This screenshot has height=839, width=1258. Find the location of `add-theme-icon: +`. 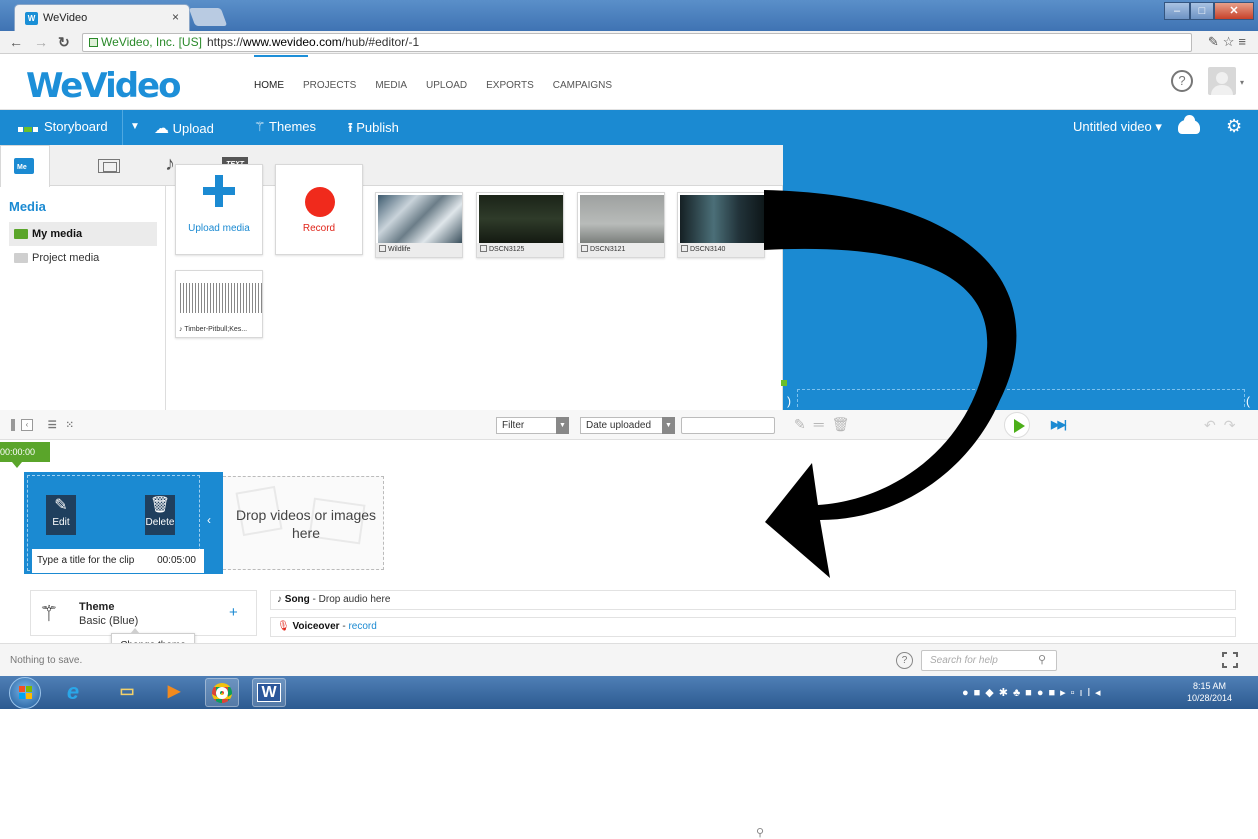

add-theme-icon: + is located at coordinates (233, 612).